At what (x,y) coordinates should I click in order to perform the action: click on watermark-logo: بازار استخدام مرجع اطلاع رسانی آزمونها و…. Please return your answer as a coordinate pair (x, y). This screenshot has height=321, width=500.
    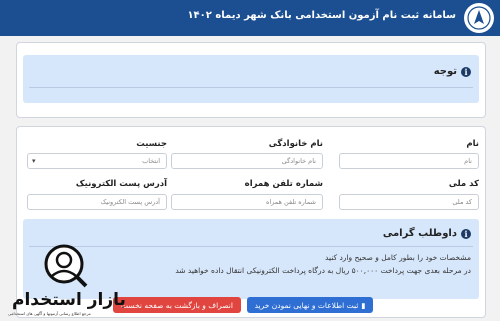
    Looking at the image, I should click on (63, 280).